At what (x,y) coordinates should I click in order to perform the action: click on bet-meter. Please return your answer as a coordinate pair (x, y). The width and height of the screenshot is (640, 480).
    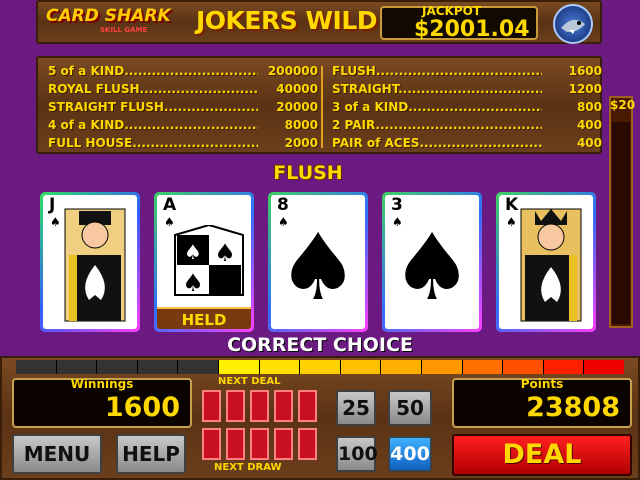
    Looking at the image, I should click on (621, 223).